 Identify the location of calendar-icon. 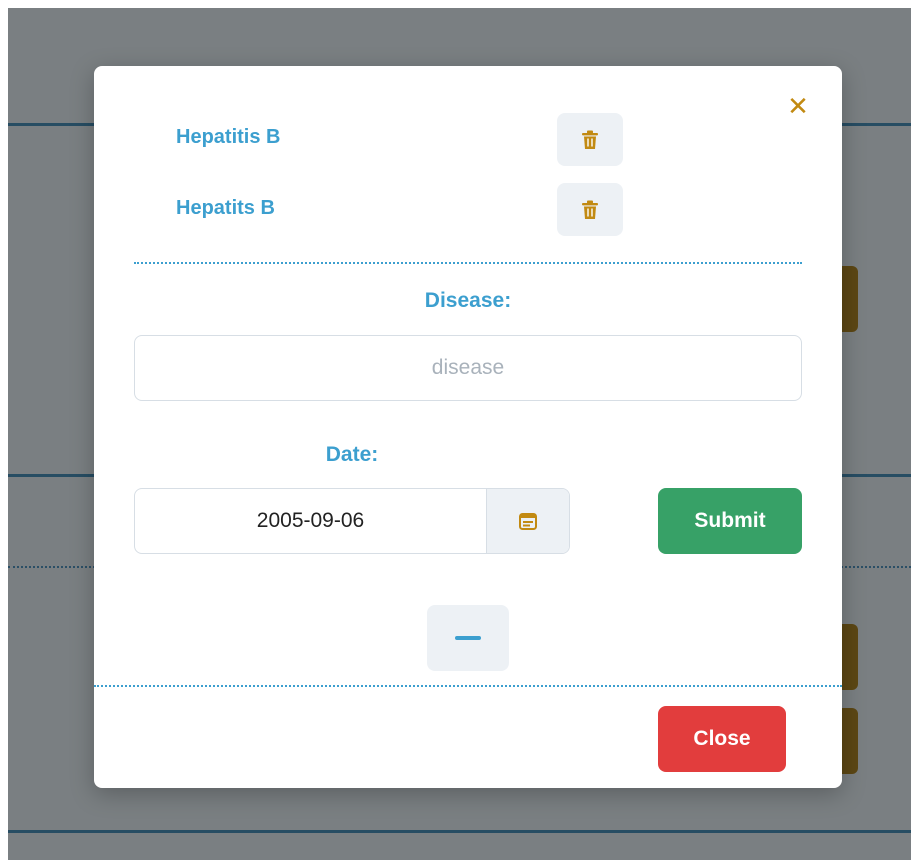
(528, 521).